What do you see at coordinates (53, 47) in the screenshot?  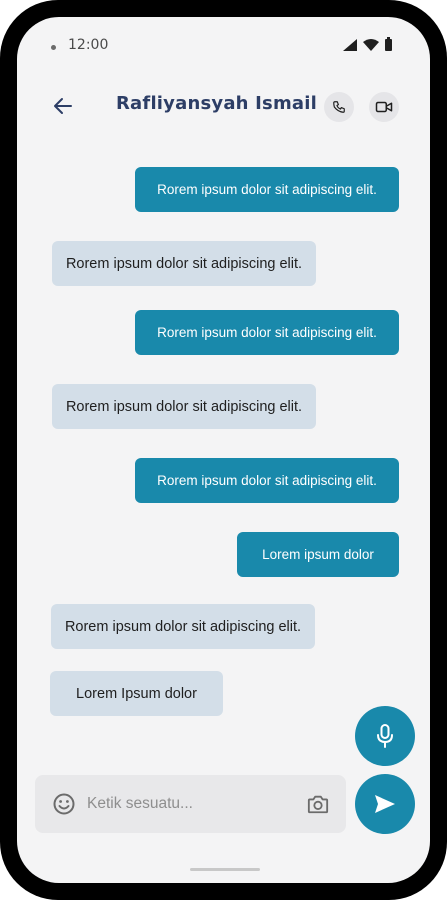 I see `notification-dot` at bounding box center [53, 47].